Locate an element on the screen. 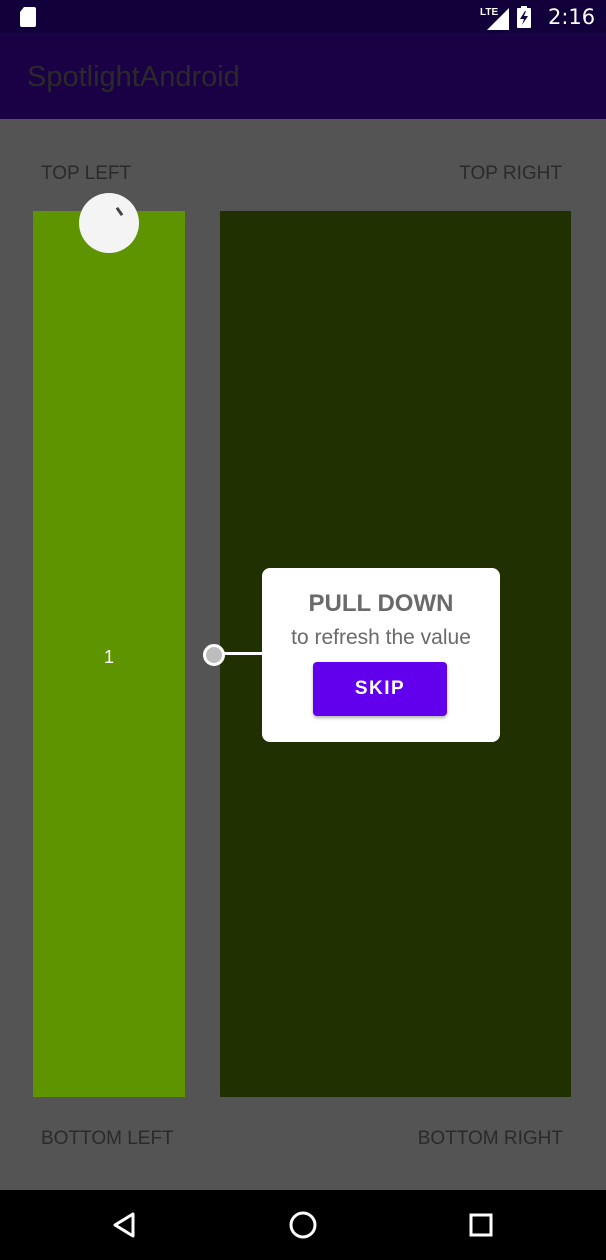  top-left-label: TOP LEFT is located at coordinates (86, 173).